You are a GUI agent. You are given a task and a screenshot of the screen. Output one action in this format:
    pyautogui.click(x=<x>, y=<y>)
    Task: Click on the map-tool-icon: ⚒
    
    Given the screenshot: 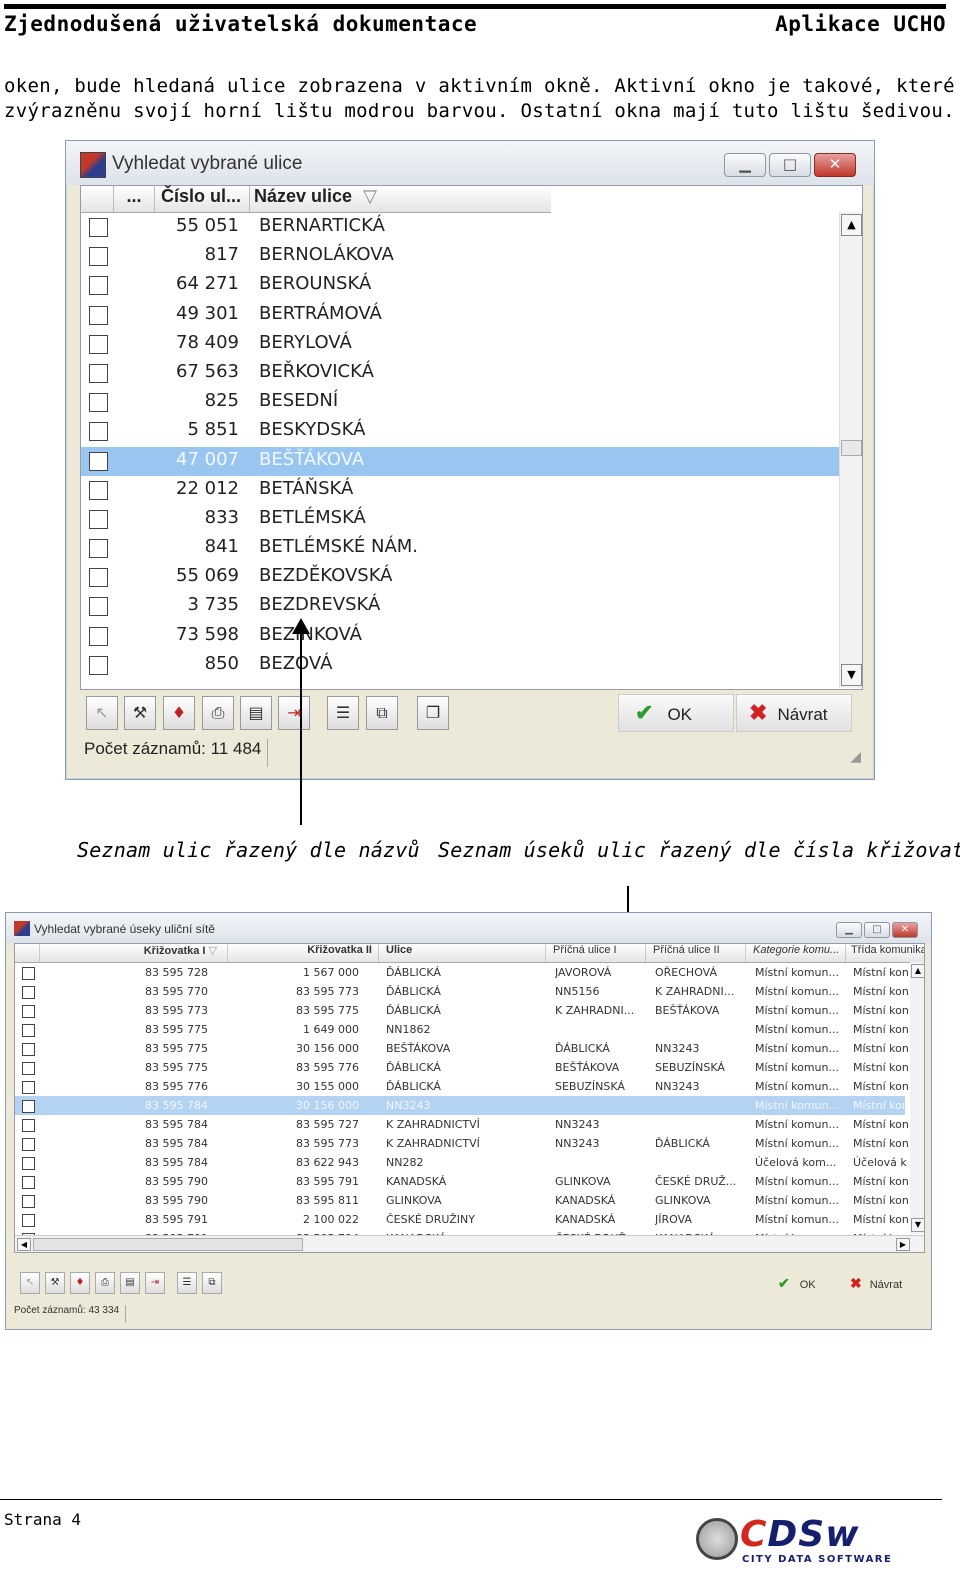 What is the action you would take?
    pyautogui.click(x=55, y=1283)
    